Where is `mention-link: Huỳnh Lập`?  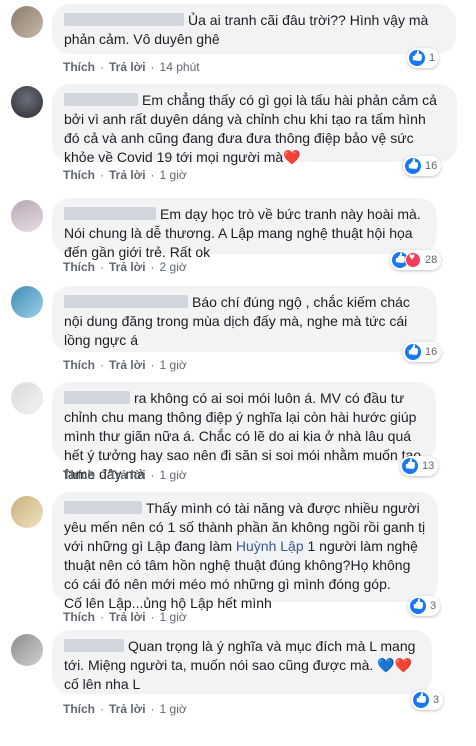 mention-link: Huỳnh Lập is located at coordinates (270, 546).